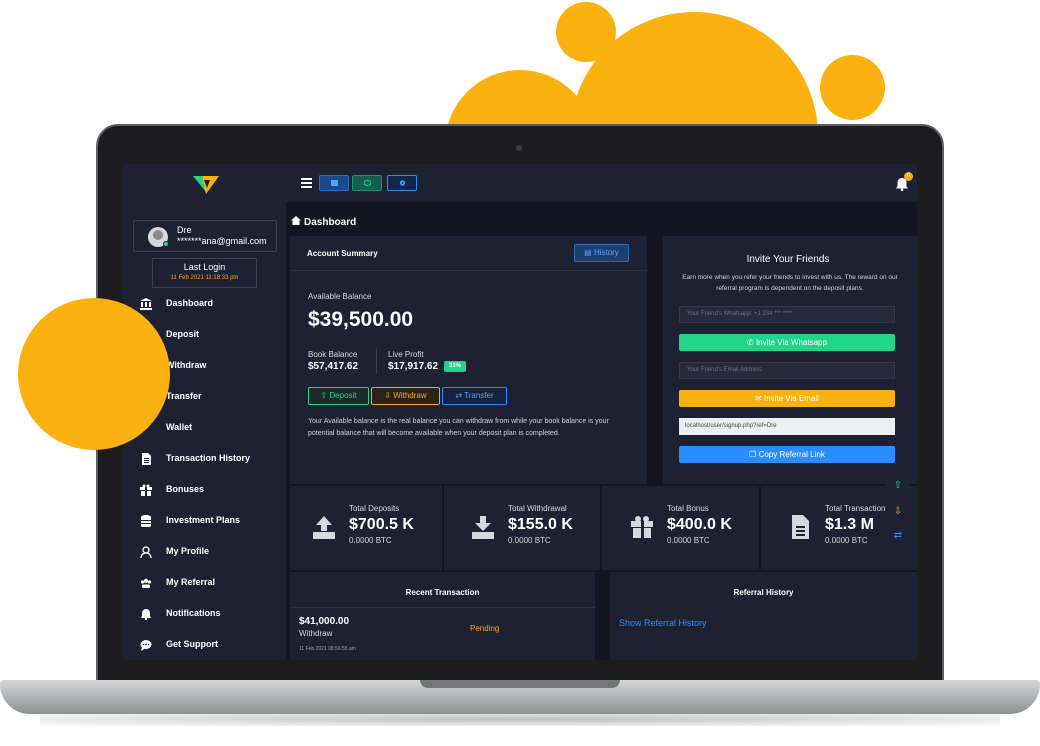 The width and height of the screenshot is (1040, 746). What do you see at coordinates (540, 524) in the screenshot?
I see `stat-value: $155.0 K` at bounding box center [540, 524].